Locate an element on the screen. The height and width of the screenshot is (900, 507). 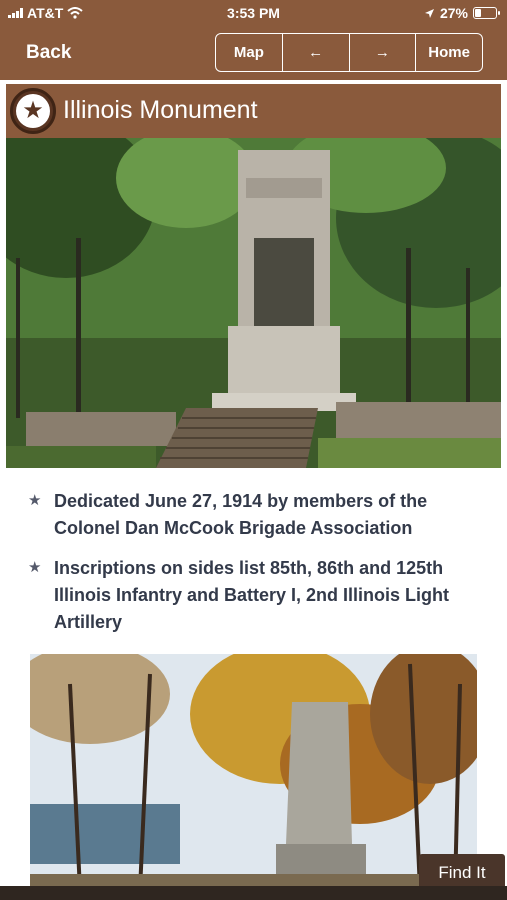
star-icon: ★ is located at coordinates (33, 111).